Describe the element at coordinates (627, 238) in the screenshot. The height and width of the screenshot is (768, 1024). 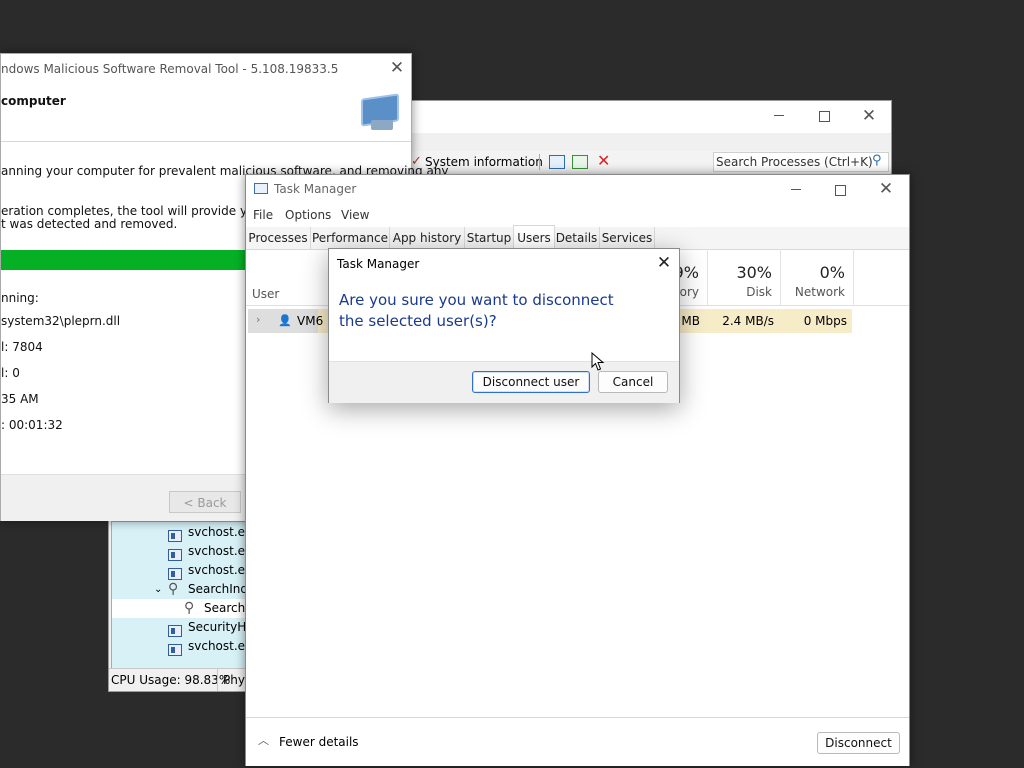
I see `tab-services: Services` at that location.